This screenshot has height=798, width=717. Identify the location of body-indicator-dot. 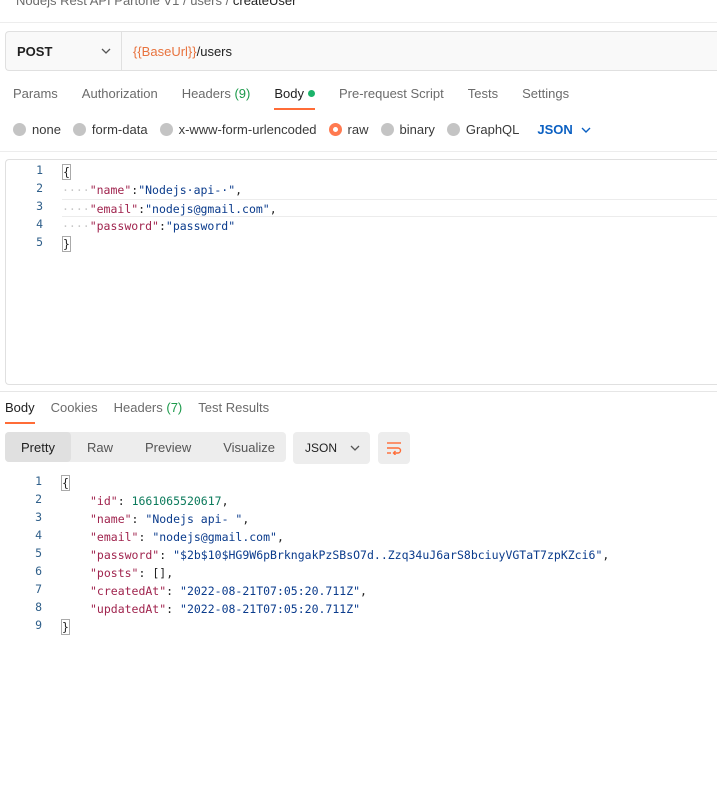
(311, 93).